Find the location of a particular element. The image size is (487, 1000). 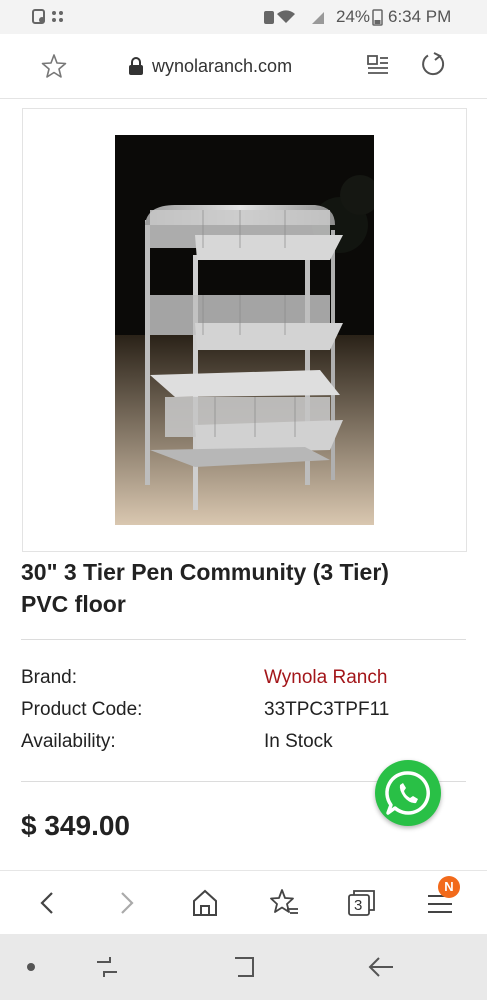

whatsapp-button is located at coordinates (408, 793).